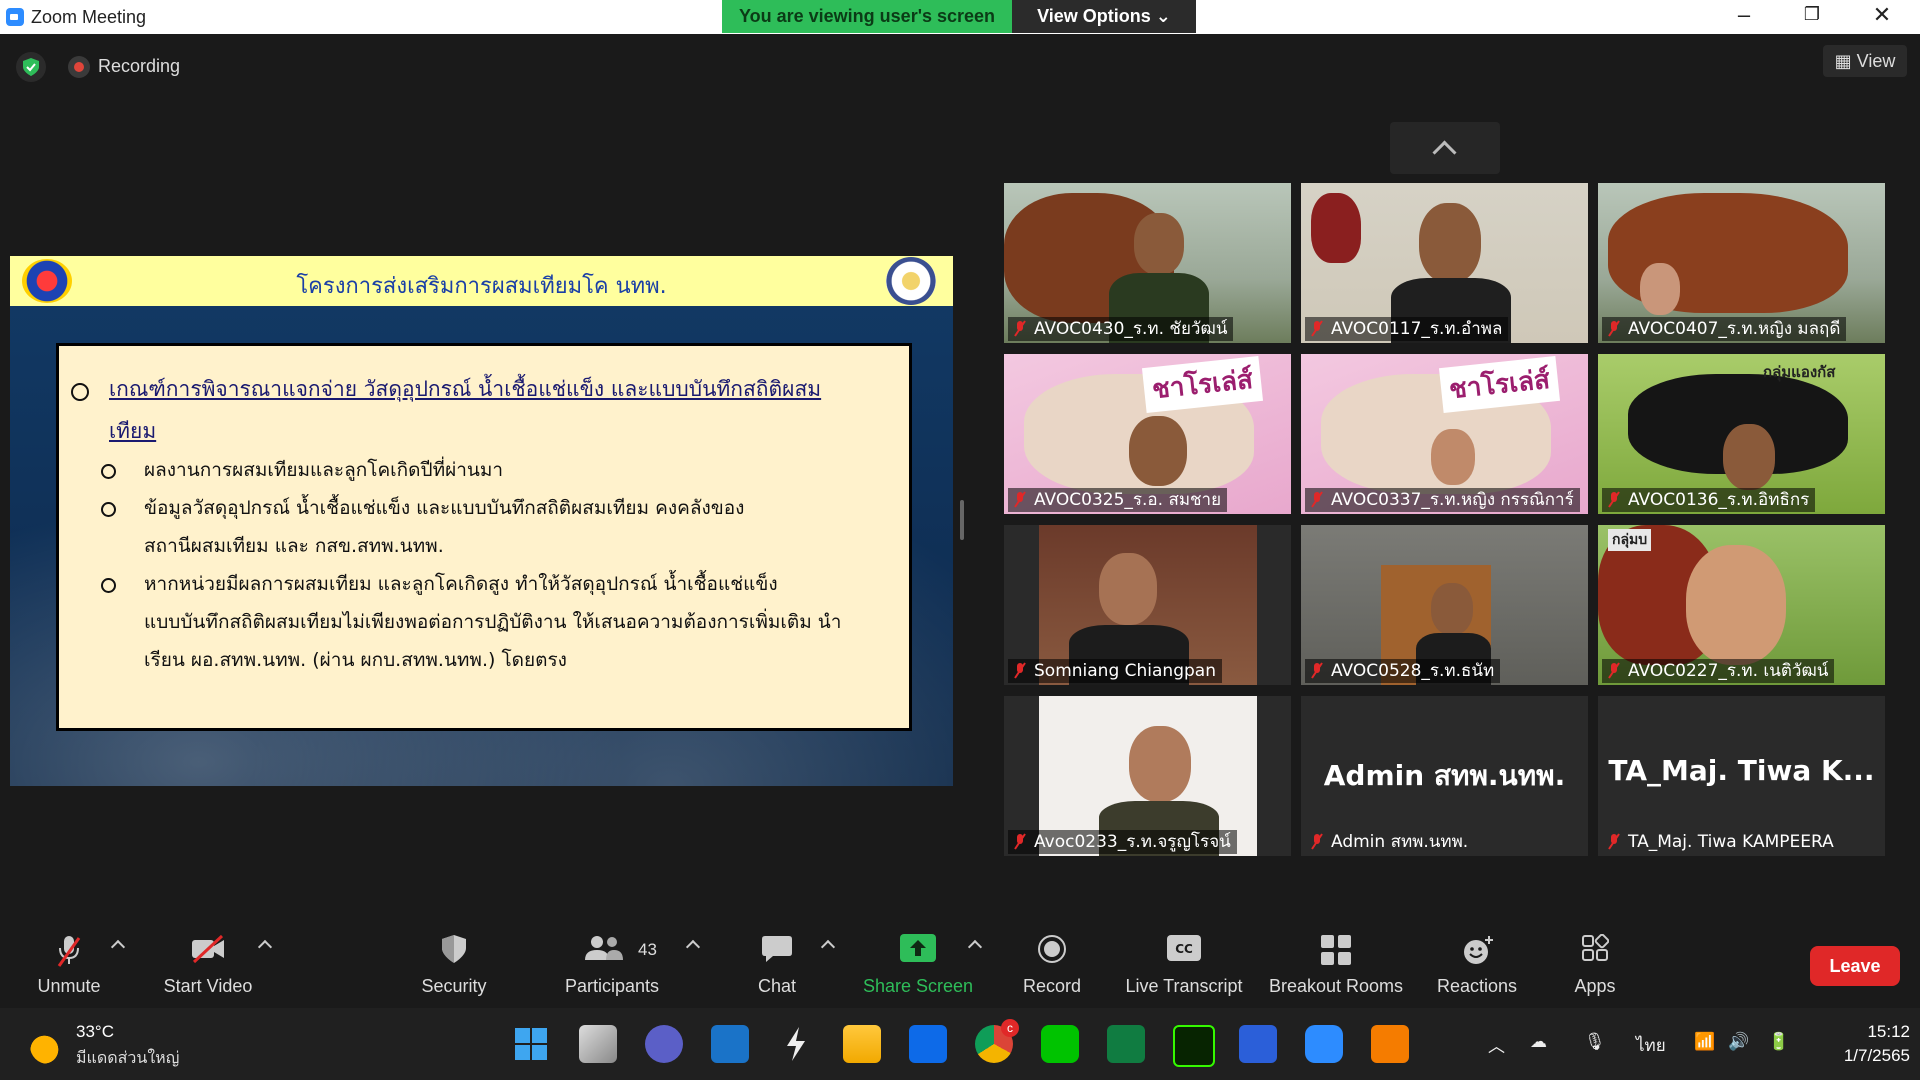  What do you see at coordinates (1741, 776) in the screenshot?
I see `participant-tile: TA_Maj. Tiwa K... TA_Maj. Tiwa KAMPEERA` at bounding box center [1741, 776].